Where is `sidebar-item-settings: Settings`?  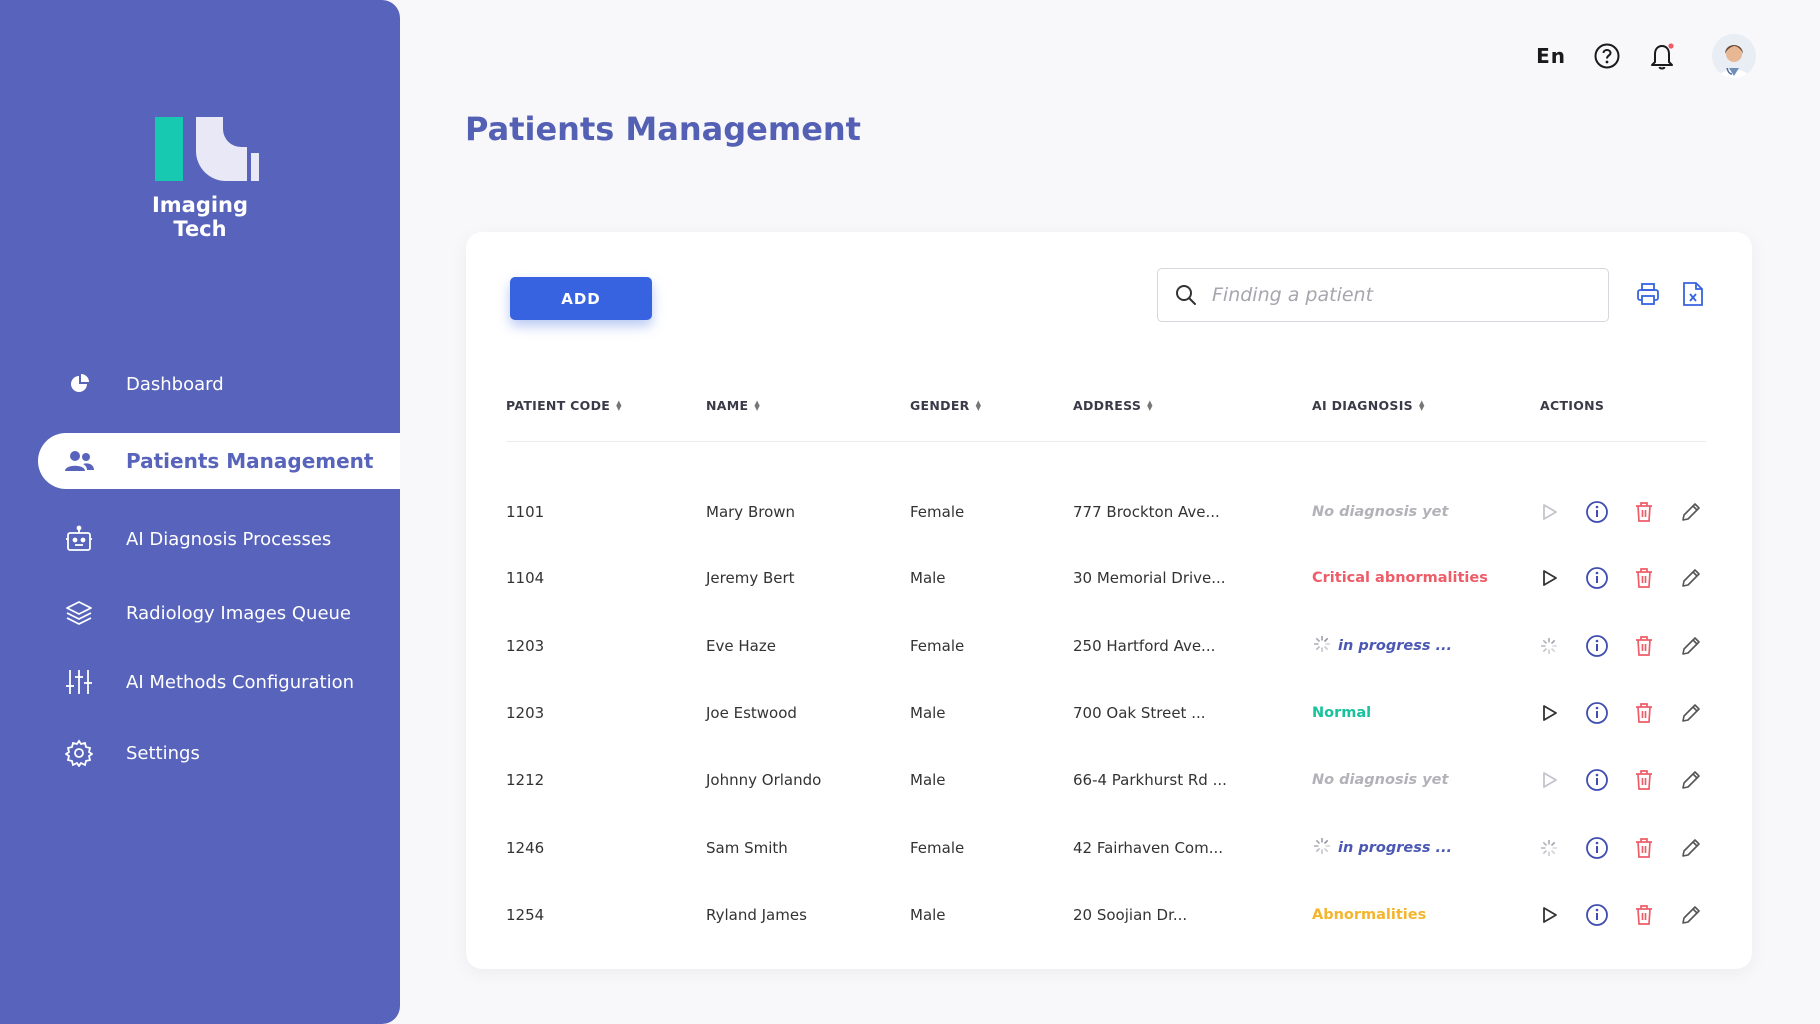 sidebar-item-settings: Settings is located at coordinates (219, 753).